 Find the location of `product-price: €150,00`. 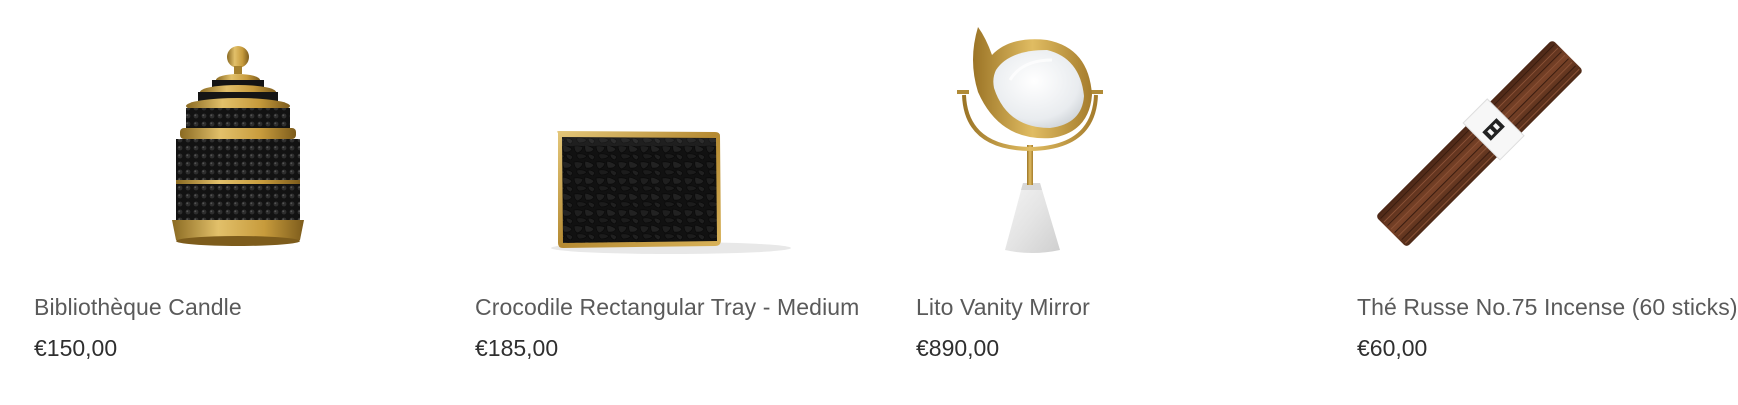

product-price: €150,00 is located at coordinates (76, 348).